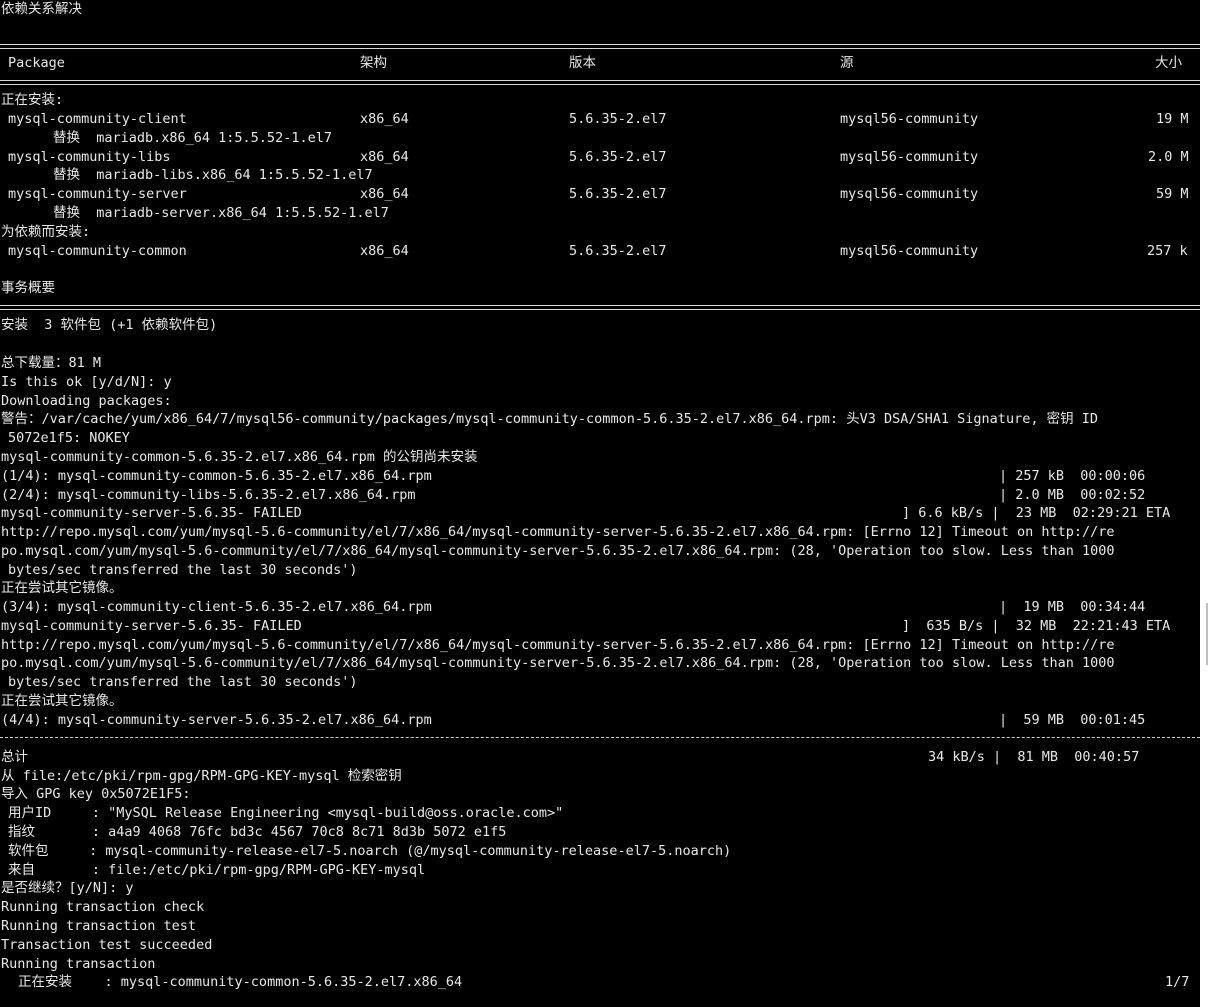  Describe the element at coordinates (600, 794) in the screenshot. I see `terminal-line: 导入 GPG key 0x5072E1F5:` at that location.